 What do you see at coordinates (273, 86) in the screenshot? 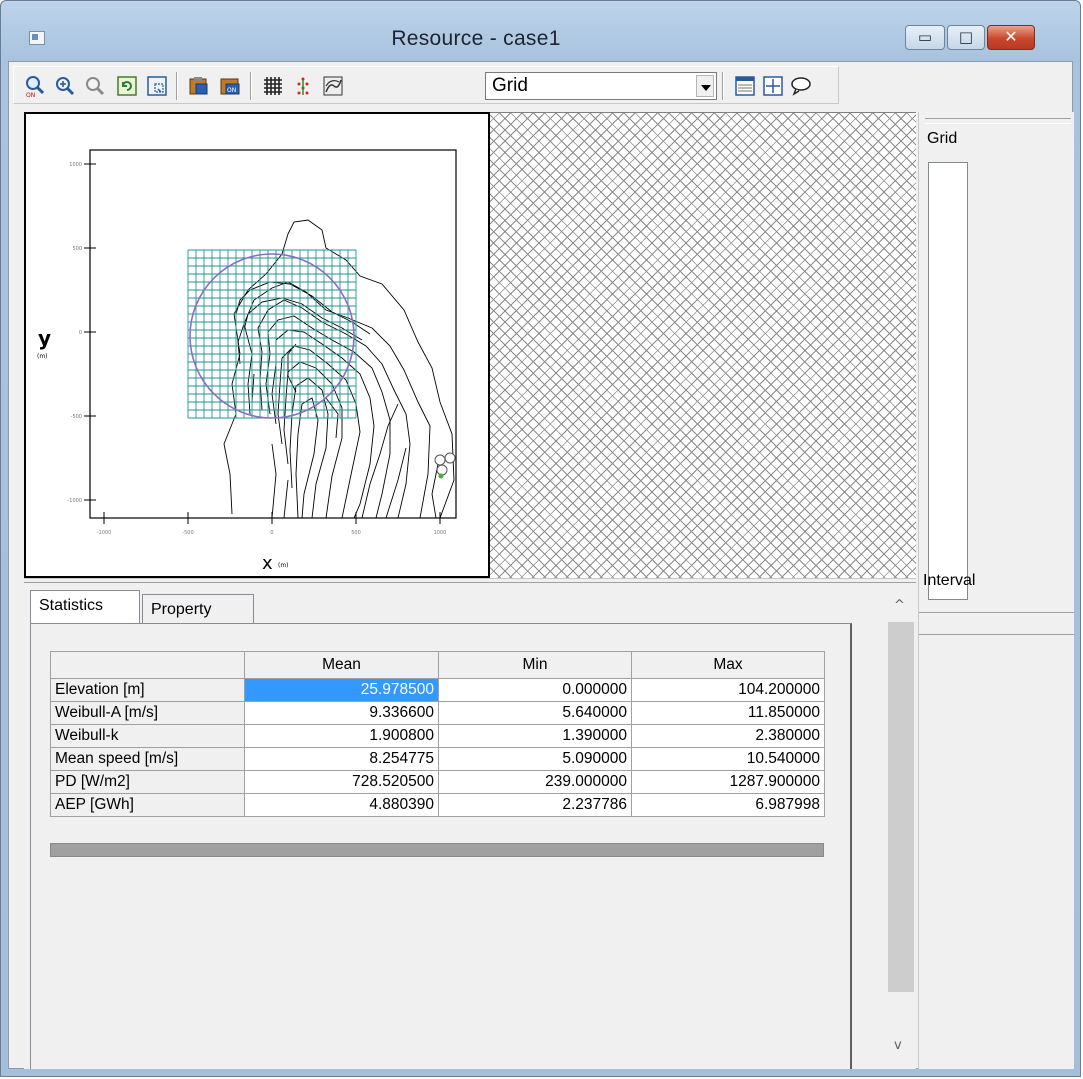
I see `grid-toggle-button` at bounding box center [273, 86].